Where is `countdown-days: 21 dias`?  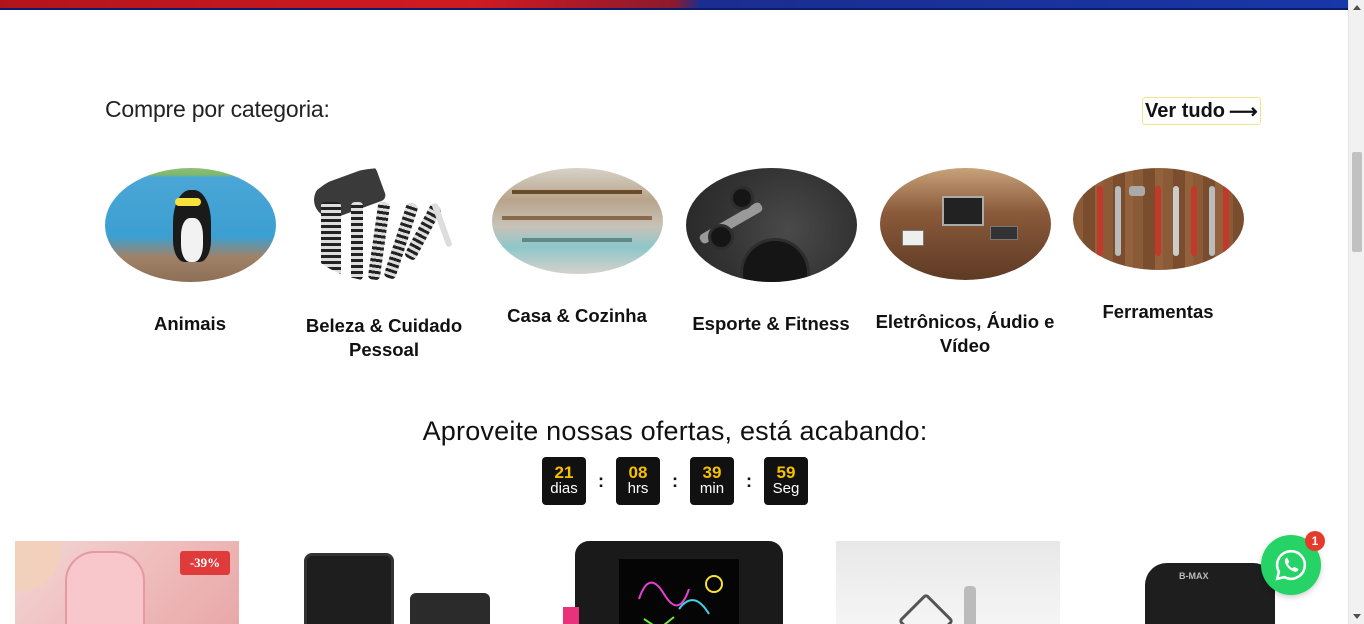 countdown-days: 21 dias is located at coordinates (564, 481).